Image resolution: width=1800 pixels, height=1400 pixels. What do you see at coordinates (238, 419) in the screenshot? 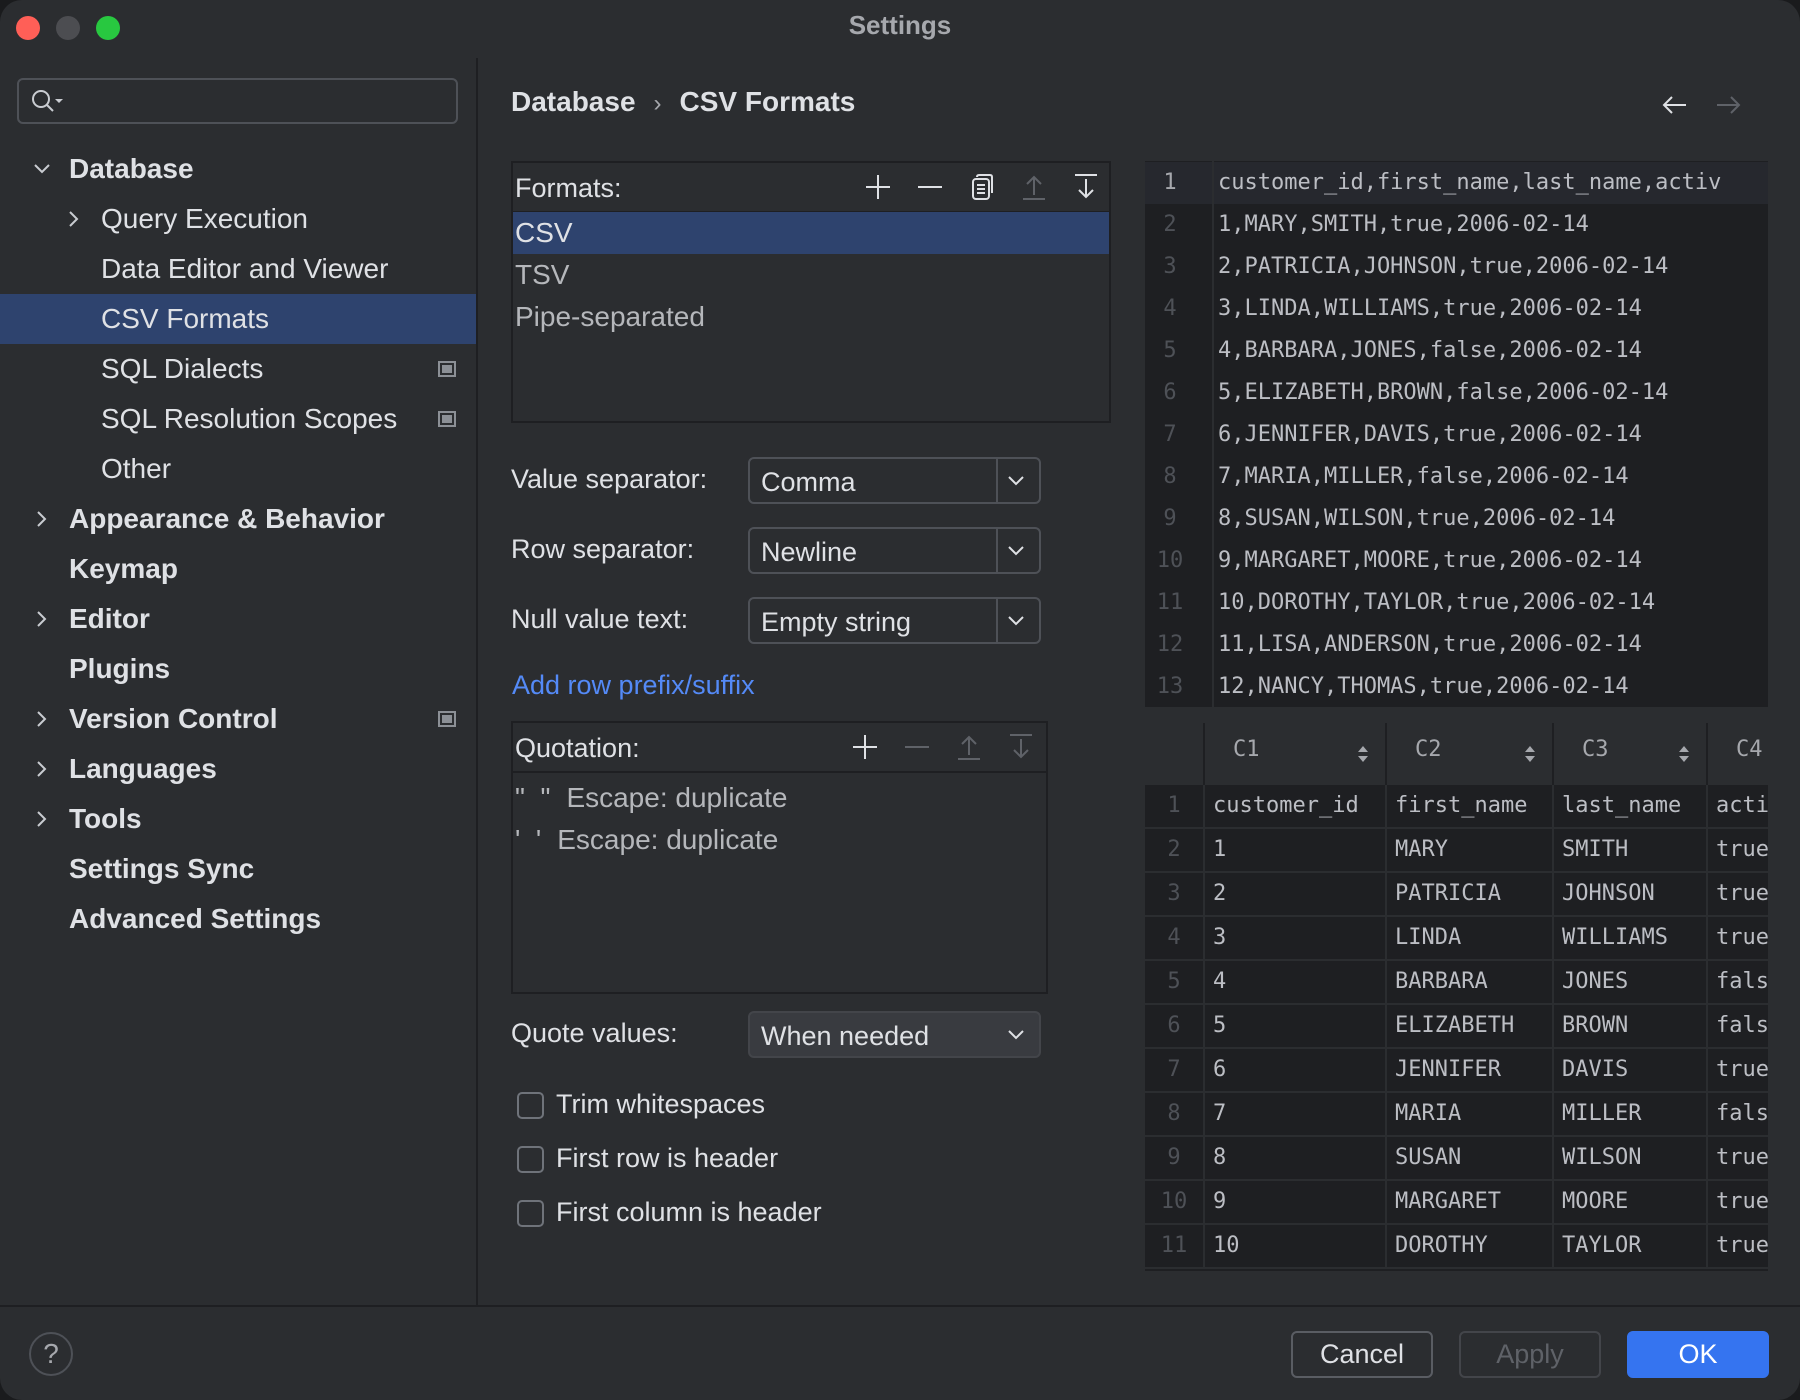
I see `sidebar-item-sql-resolution-scopes: SQL Resolution Scopes` at bounding box center [238, 419].